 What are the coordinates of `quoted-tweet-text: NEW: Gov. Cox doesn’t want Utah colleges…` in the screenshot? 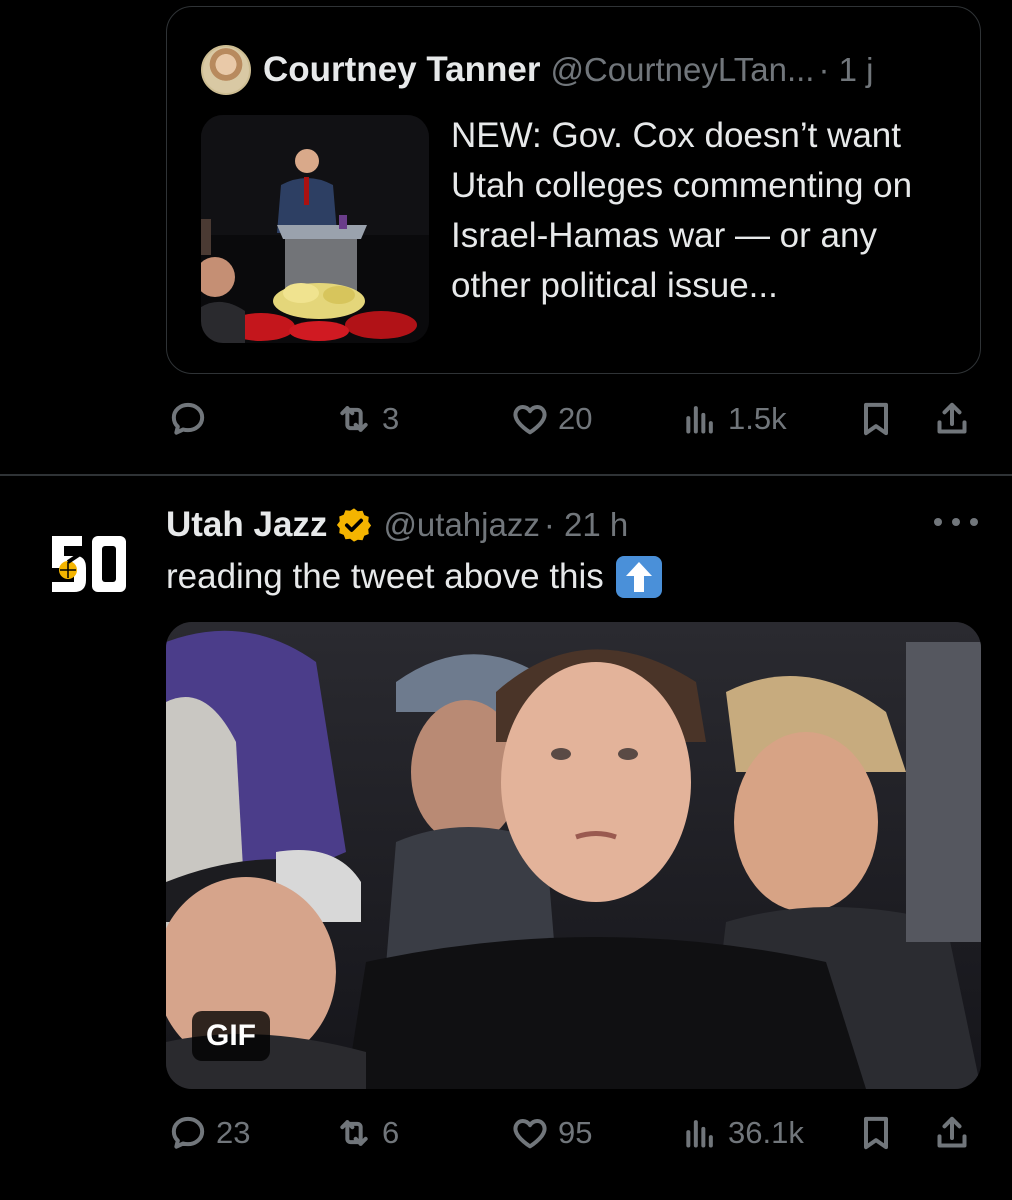 It's located at (682, 210).